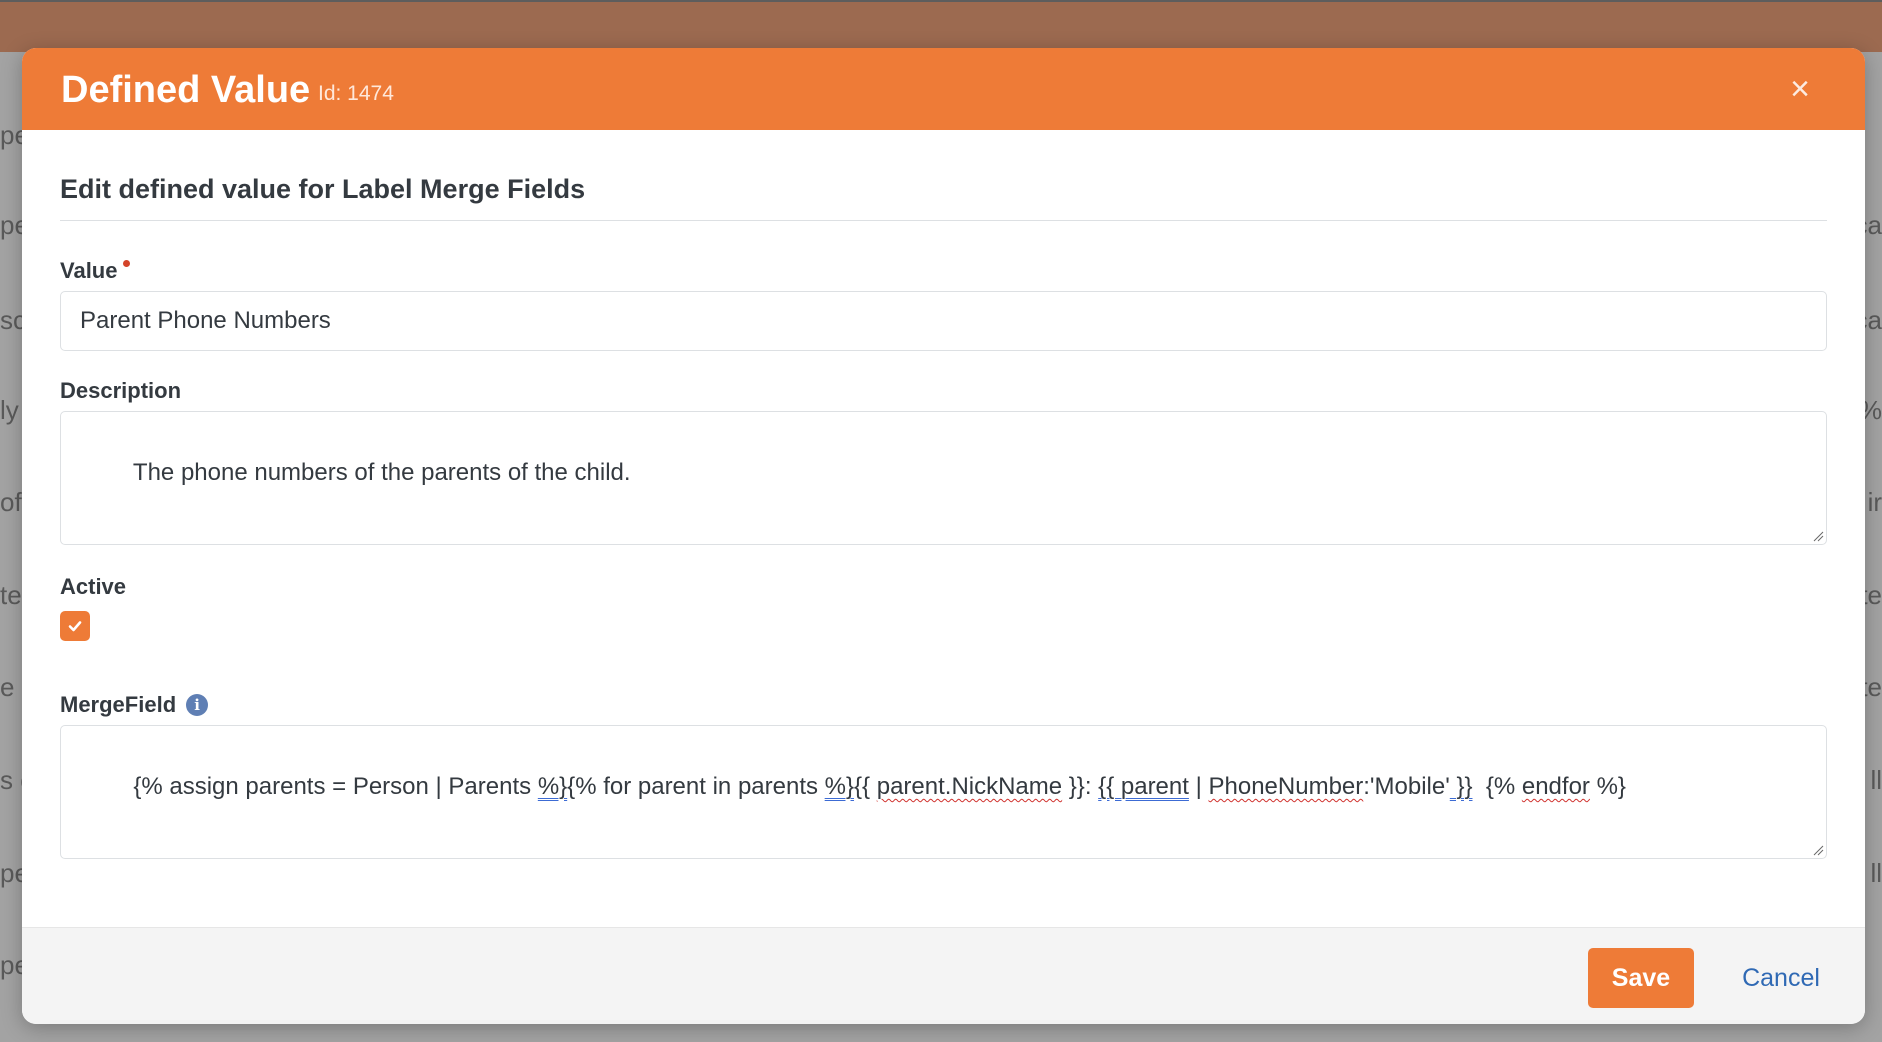 Image resolution: width=1882 pixels, height=1042 pixels. Describe the element at coordinates (9, 410) in the screenshot. I see `backdrop-text: ly` at that location.